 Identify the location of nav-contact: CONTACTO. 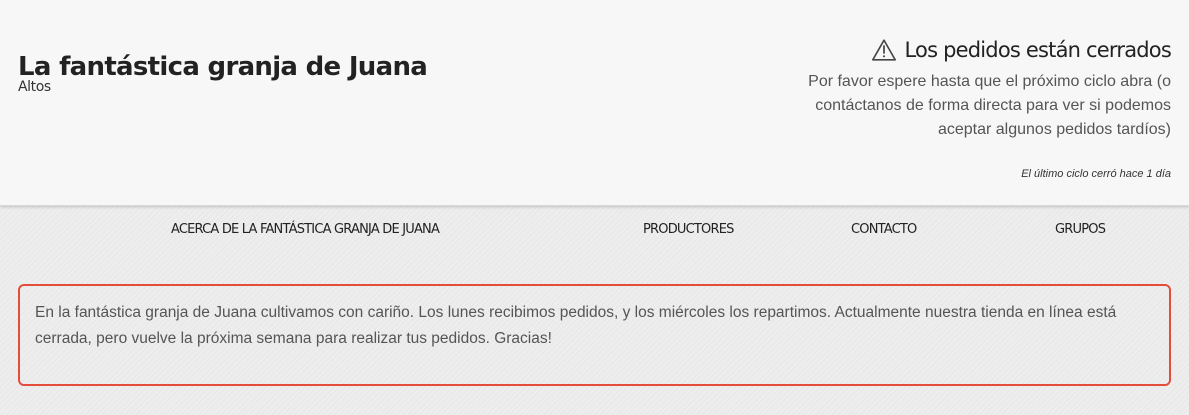
(884, 230).